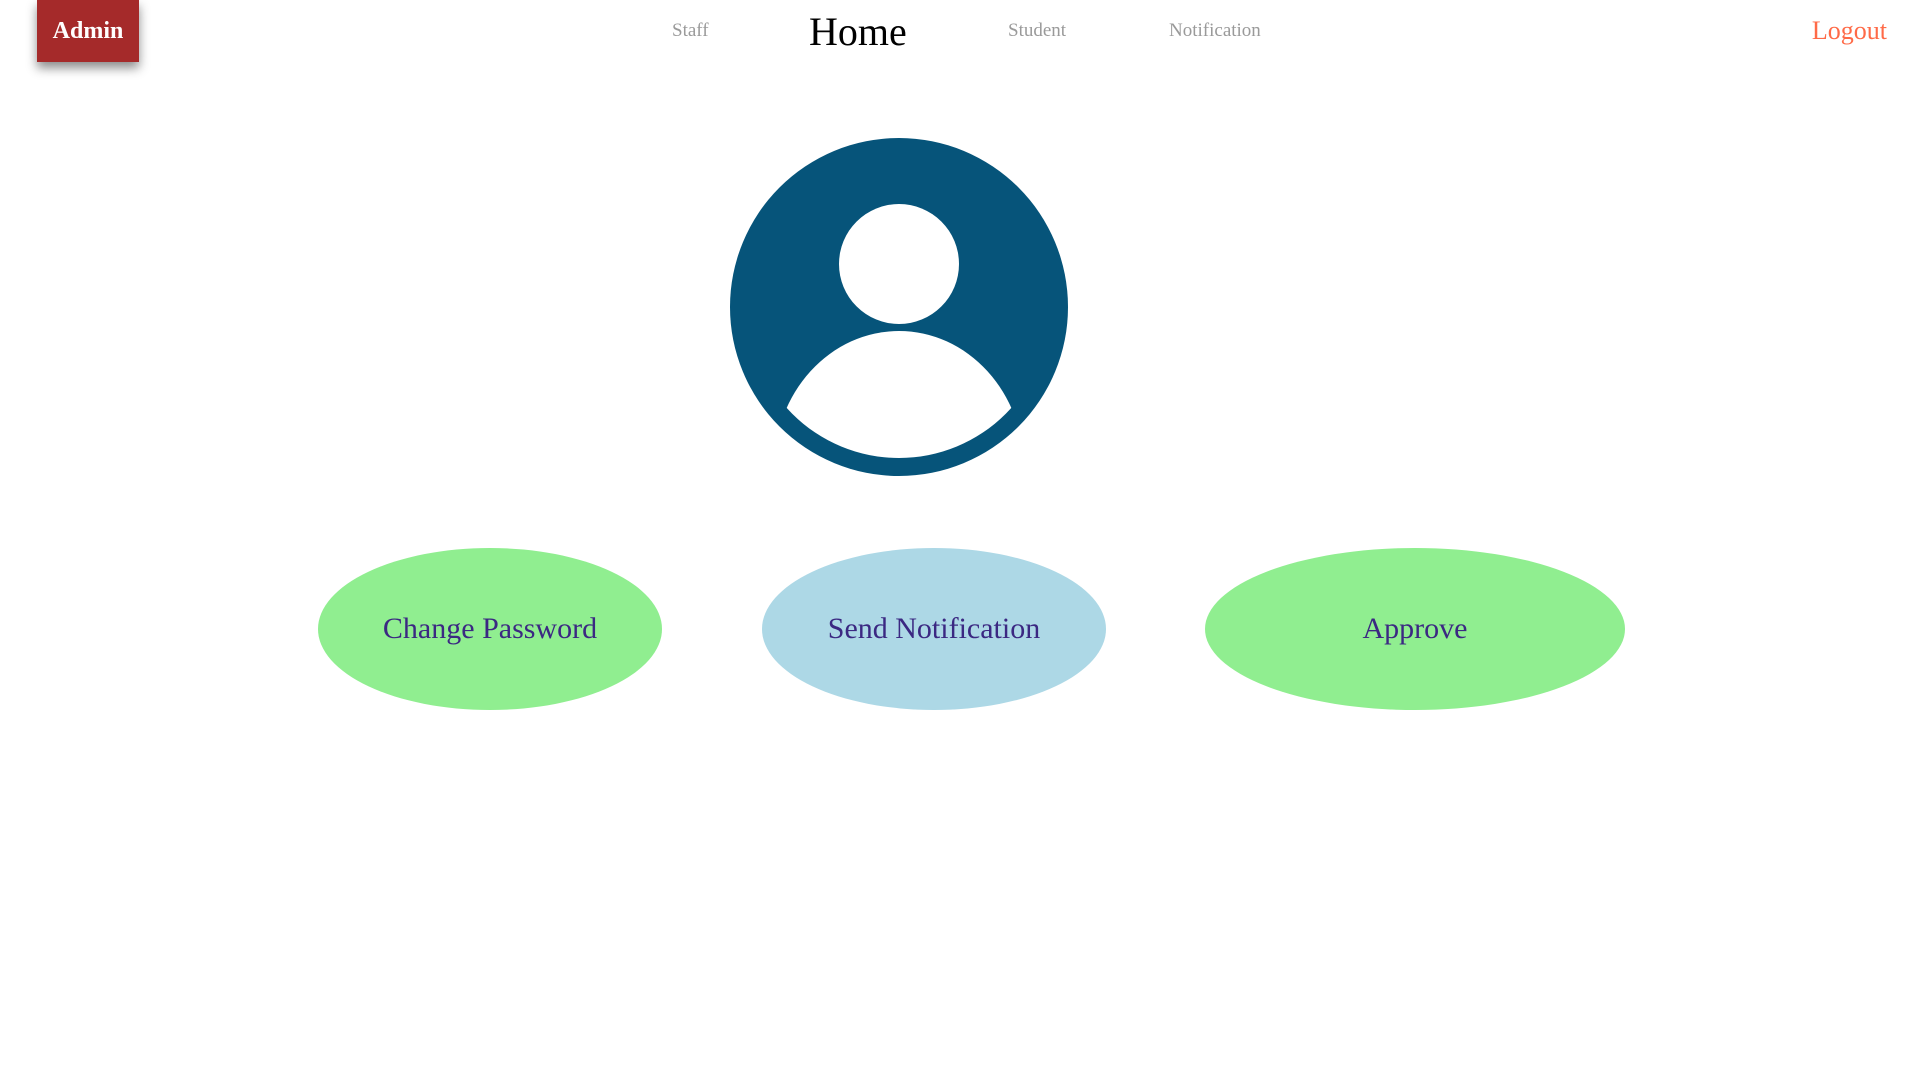  I want to click on nav-link-home: Home, so click(858, 31).